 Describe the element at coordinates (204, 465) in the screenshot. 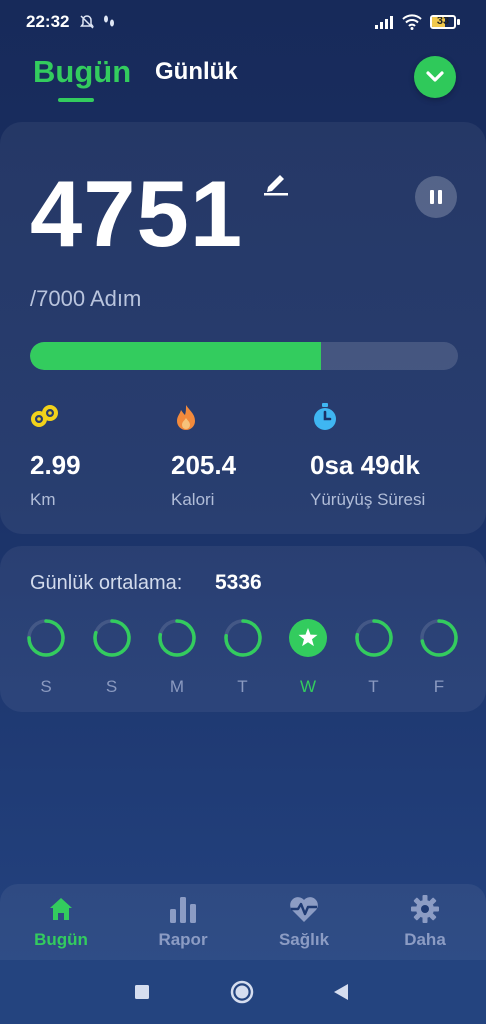

I see `calories-value: 205.4` at that location.